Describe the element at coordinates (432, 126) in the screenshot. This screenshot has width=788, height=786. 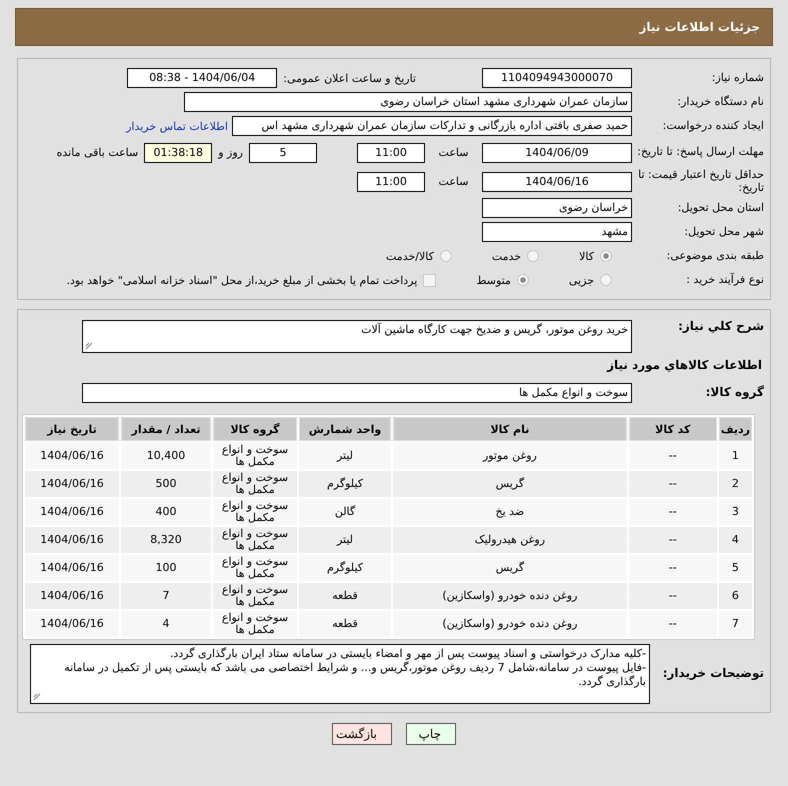
I see `requester-field: حمید صفری بافتی اداره بازرگانی و تدارکات سازمان عمران شهرداری مشهد اس` at that location.